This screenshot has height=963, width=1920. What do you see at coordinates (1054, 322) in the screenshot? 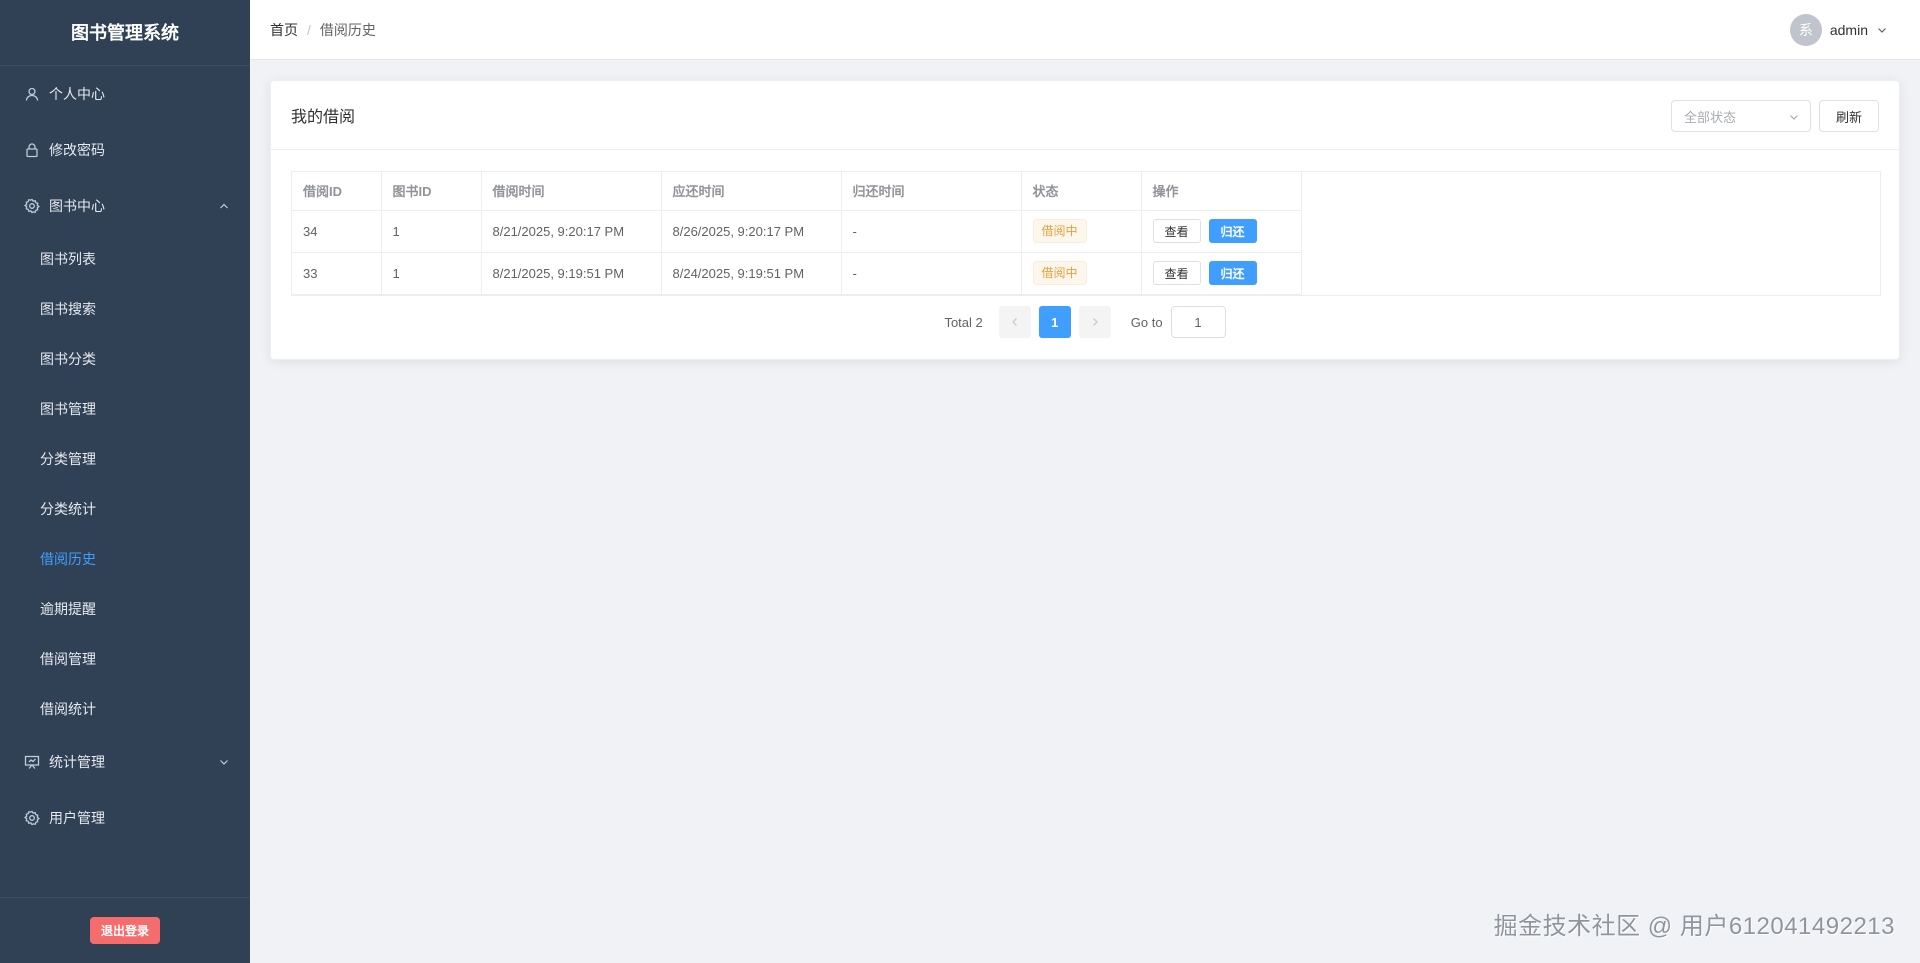
I see `page-number-current: 1` at bounding box center [1054, 322].